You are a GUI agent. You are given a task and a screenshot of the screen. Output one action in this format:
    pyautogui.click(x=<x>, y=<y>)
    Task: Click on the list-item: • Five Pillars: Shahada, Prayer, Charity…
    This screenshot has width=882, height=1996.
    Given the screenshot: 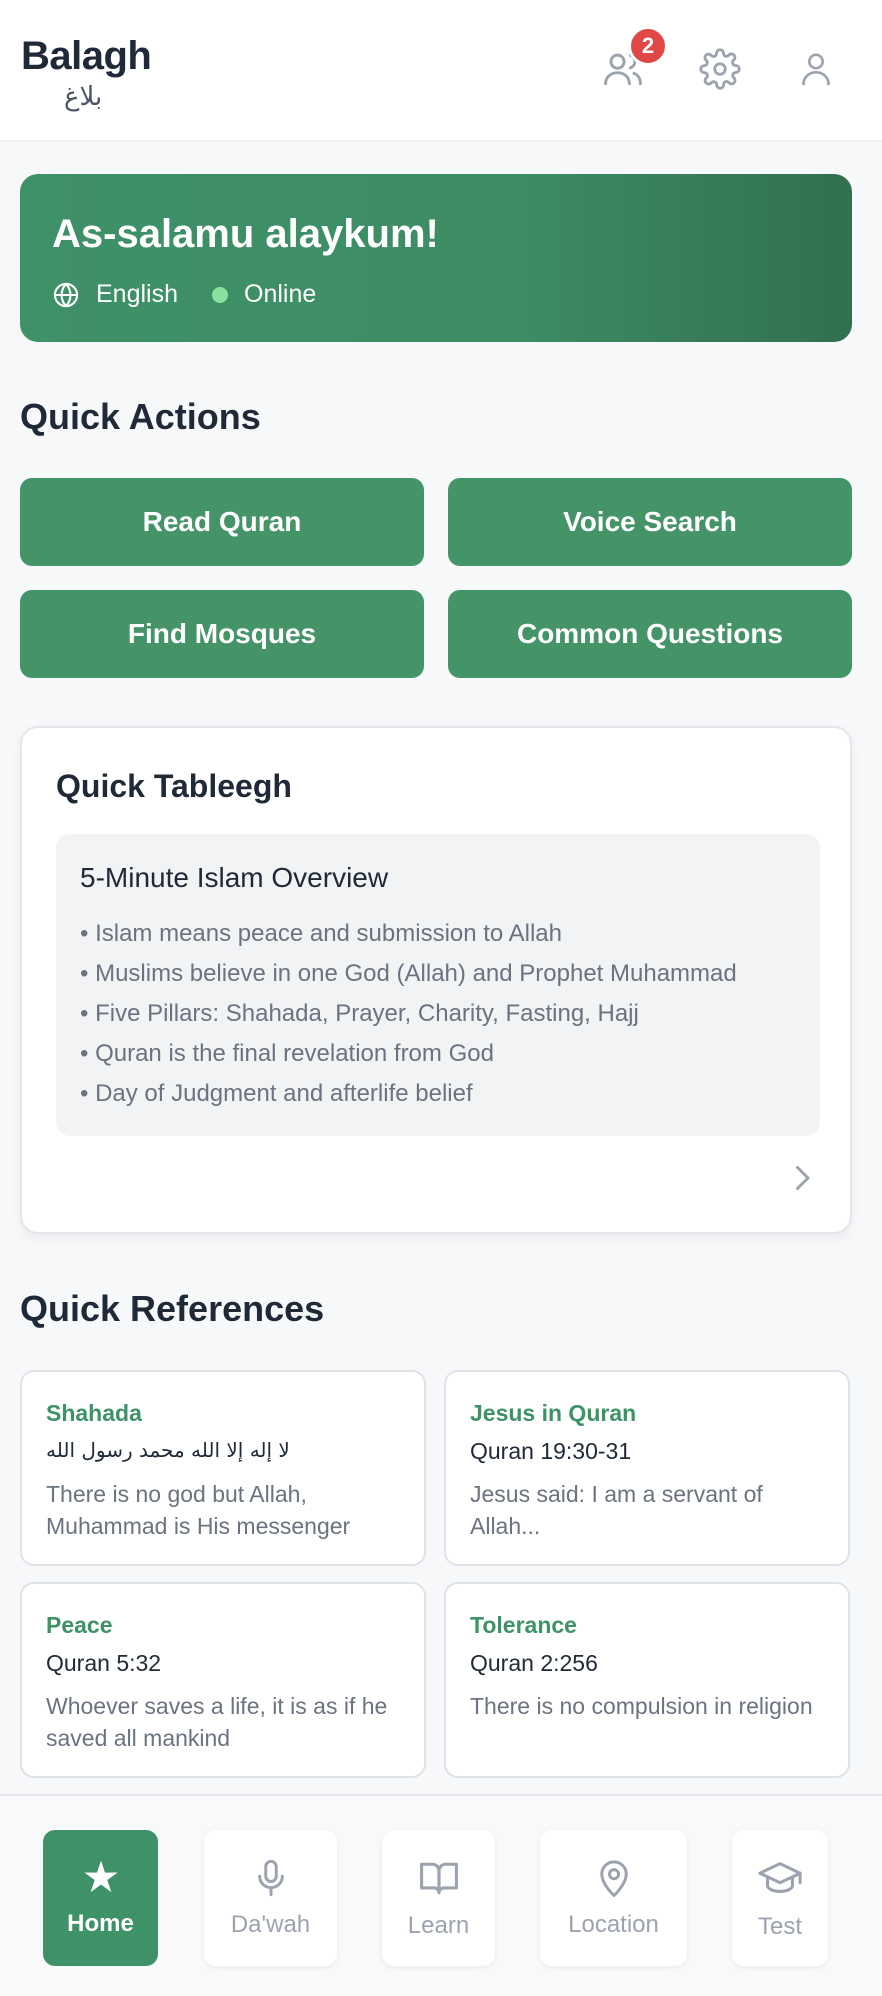 What is the action you would take?
    pyautogui.click(x=359, y=1013)
    